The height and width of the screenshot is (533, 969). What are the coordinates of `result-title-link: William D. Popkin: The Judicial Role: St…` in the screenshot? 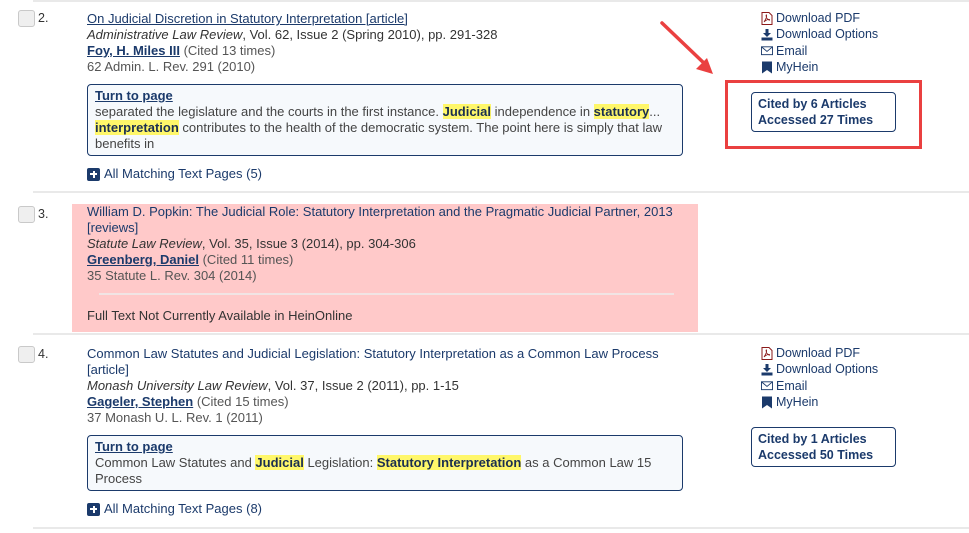 It's located at (380, 219).